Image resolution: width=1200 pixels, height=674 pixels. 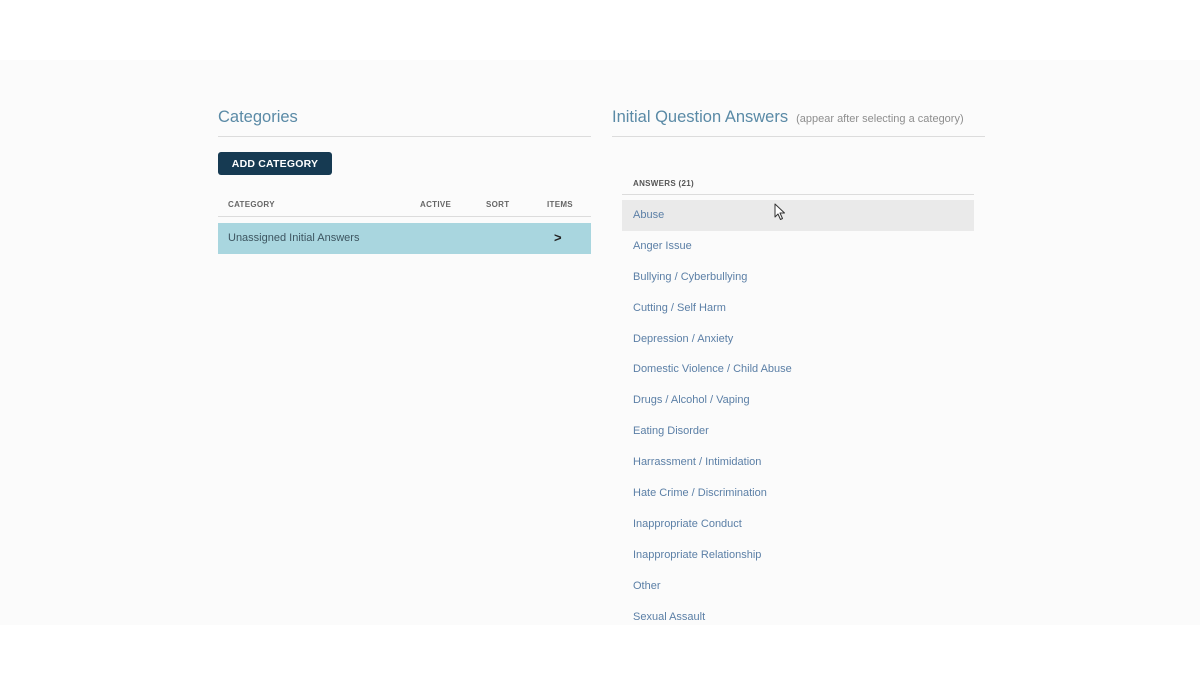 I want to click on categories-title: Categories, so click(x=404, y=119).